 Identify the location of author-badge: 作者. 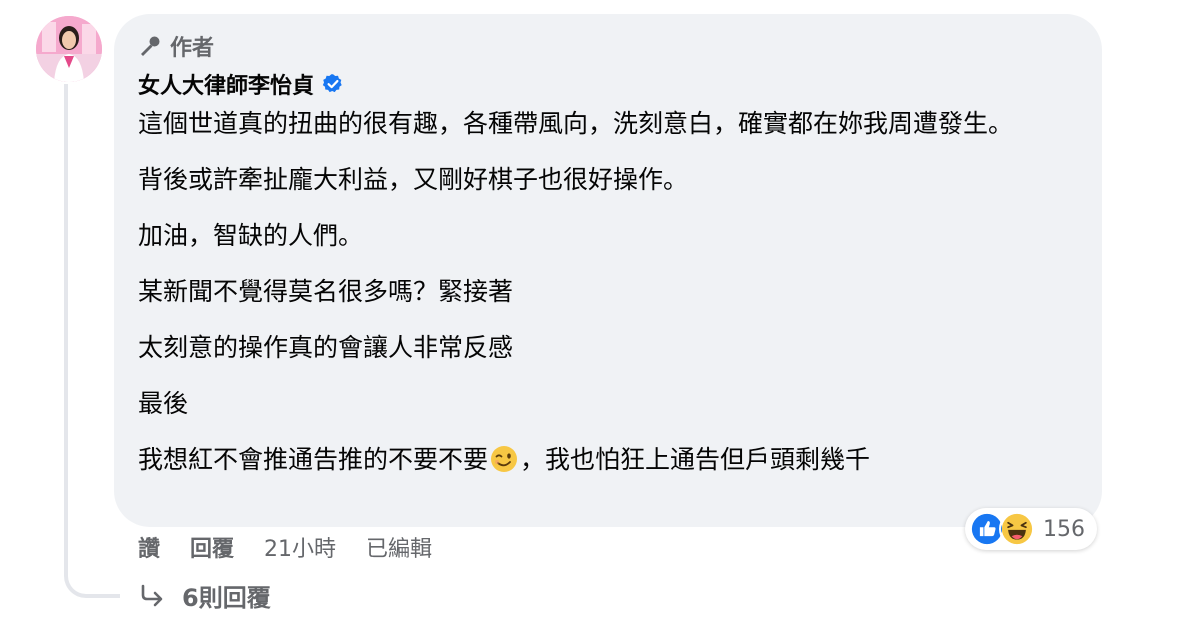
(176, 46).